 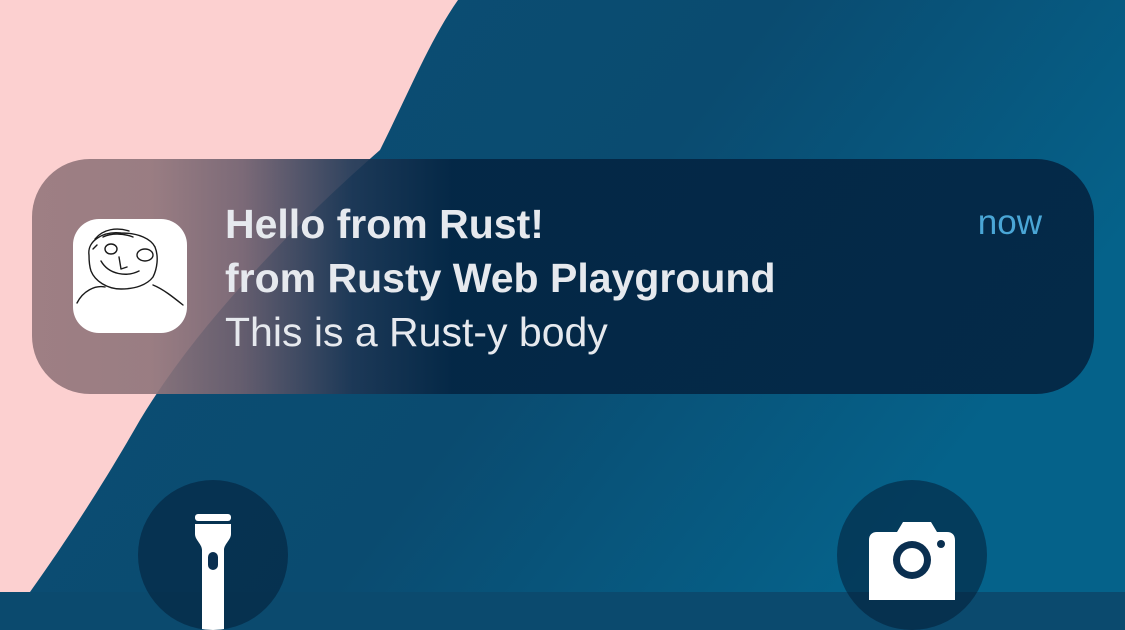 What do you see at coordinates (1009, 222) in the screenshot?
I see `notification-timestamp: now` at bounding box center [1009, 222].